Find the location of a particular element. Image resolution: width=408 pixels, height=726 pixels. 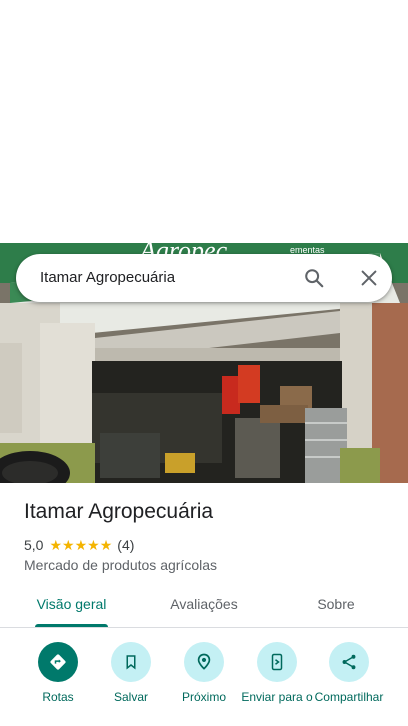

share-button: Compartilhar is located at coordinates (349, 673).